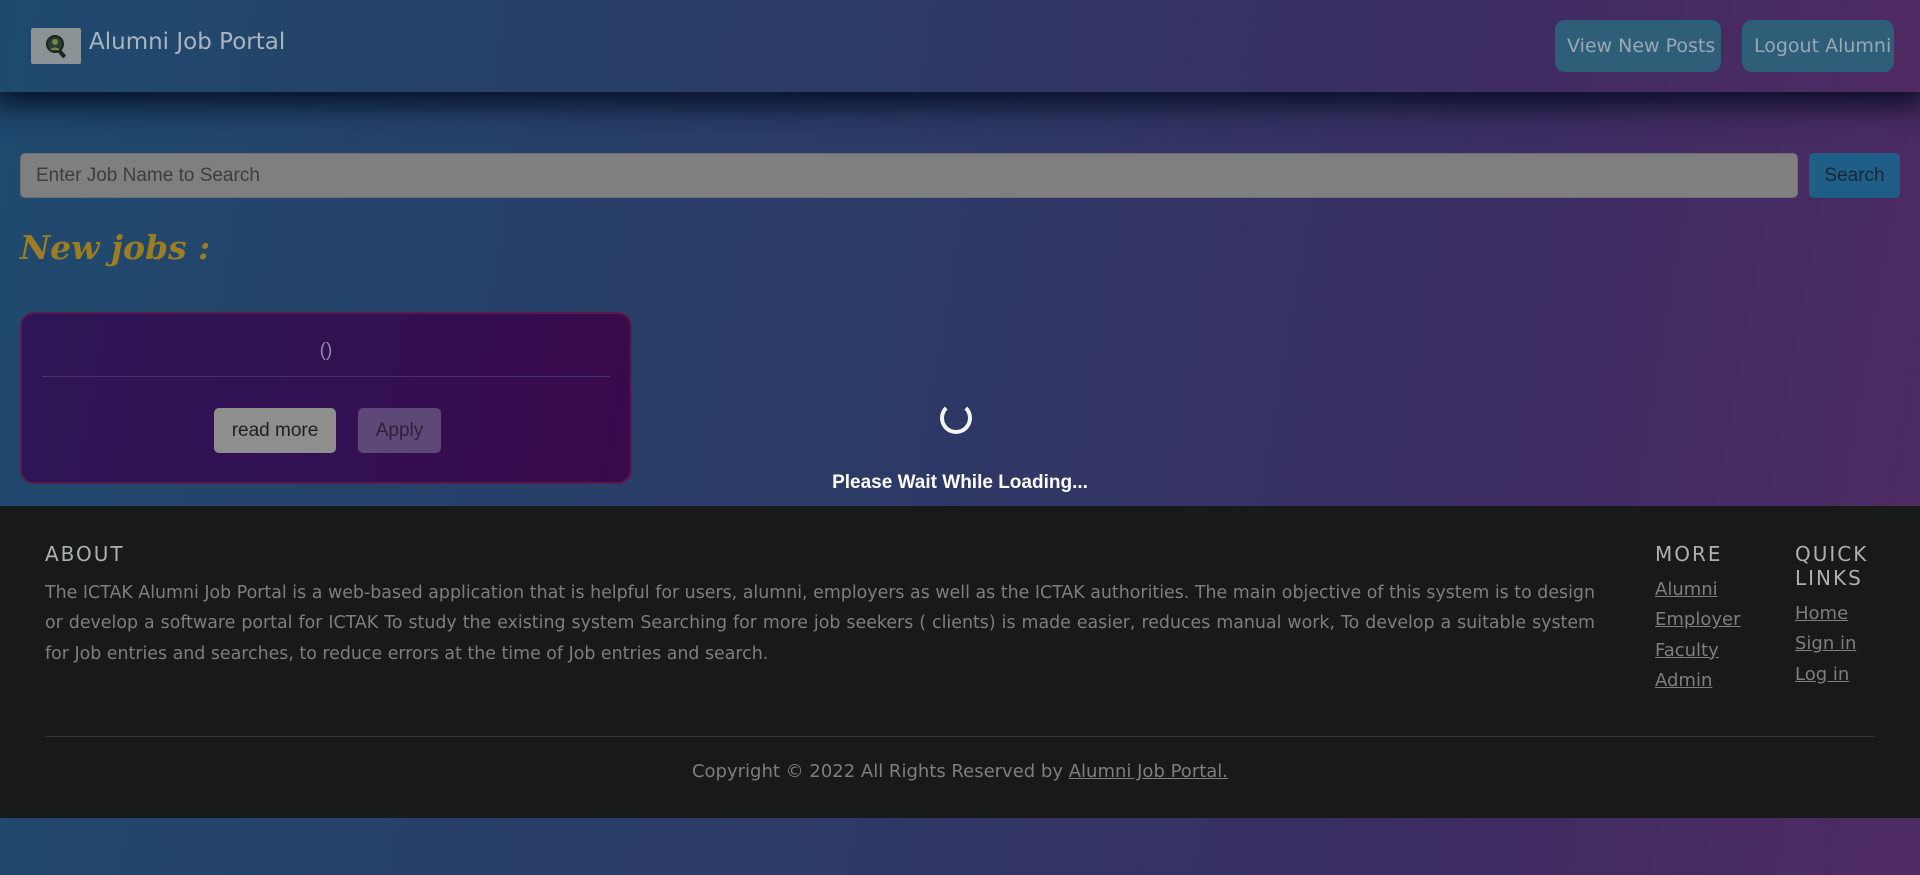  Describe the element at coordinates (1689, 554) in the screenshot. I see `more-heading: MORE` at that location.